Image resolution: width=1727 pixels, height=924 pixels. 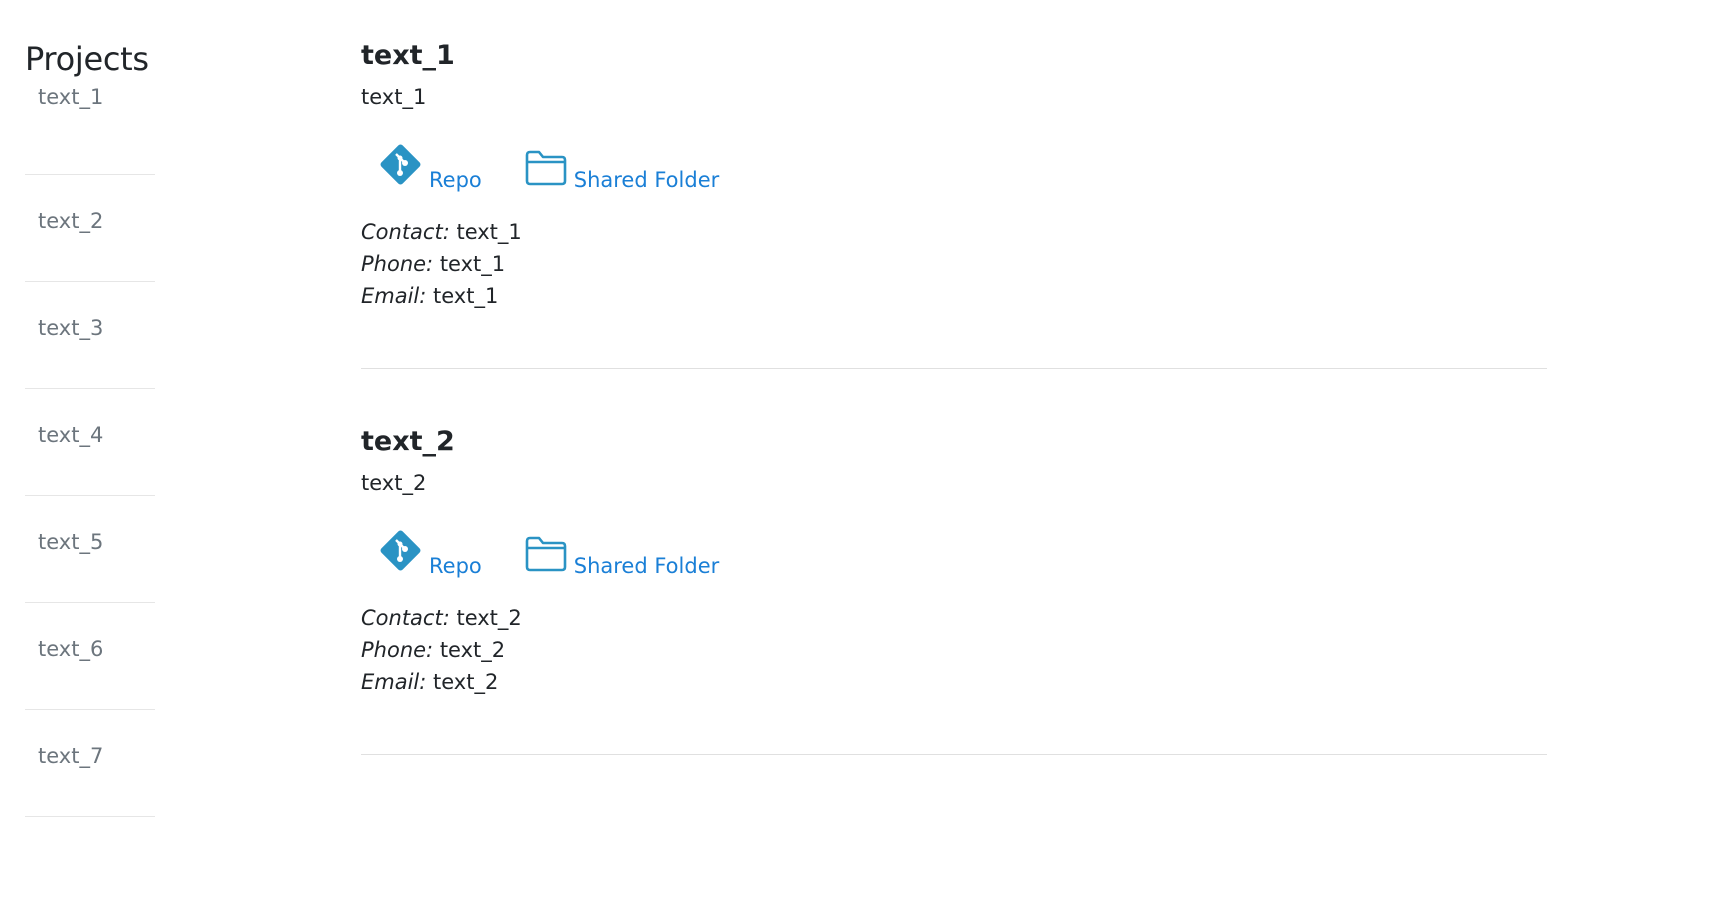 What do you see at coordinates (954, 264) in the screenshot?
I see `phone-line: Phone: text_1` at bounding box center [954, 264].